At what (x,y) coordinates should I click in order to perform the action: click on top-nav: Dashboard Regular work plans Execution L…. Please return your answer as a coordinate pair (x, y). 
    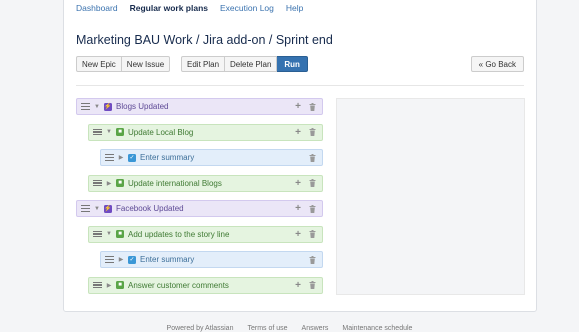
    Looking at the image, I should click on (189, 8).